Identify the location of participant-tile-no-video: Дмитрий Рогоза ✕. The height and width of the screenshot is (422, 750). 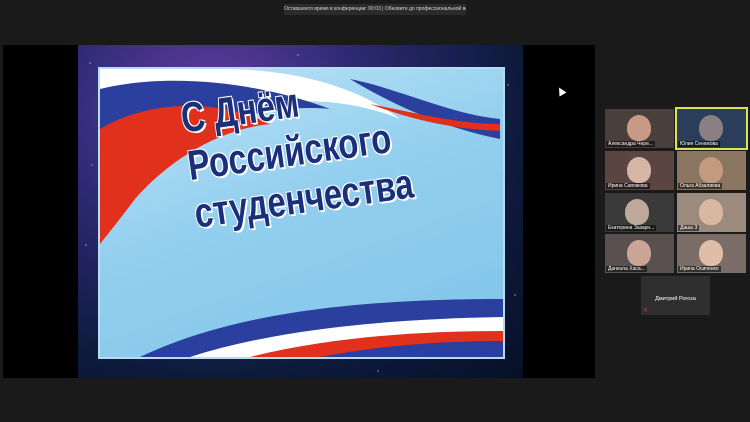
(675, 295).